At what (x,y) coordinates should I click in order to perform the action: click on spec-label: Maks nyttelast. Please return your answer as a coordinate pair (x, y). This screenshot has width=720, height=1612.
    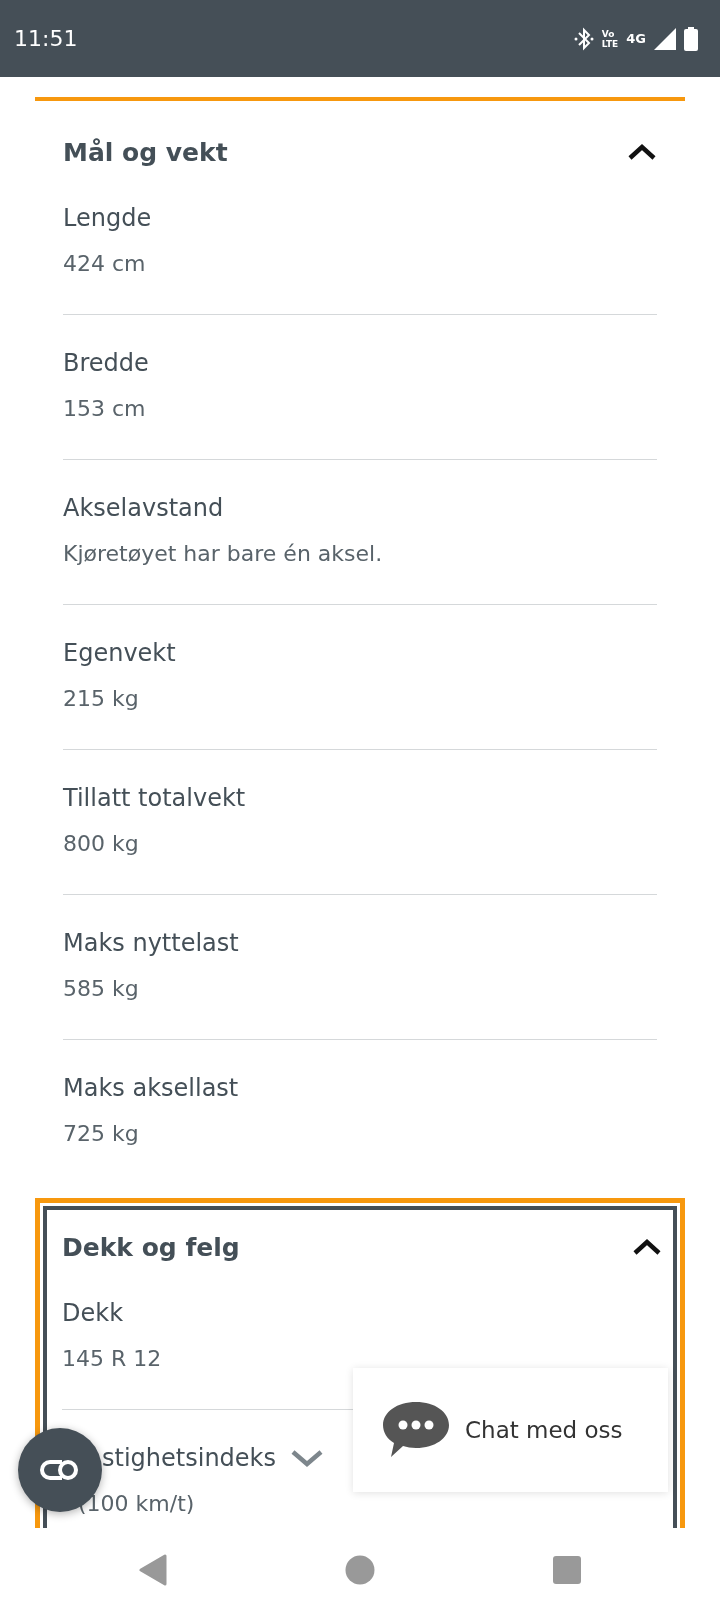
    Looking at the image, I should click on (151, 943).